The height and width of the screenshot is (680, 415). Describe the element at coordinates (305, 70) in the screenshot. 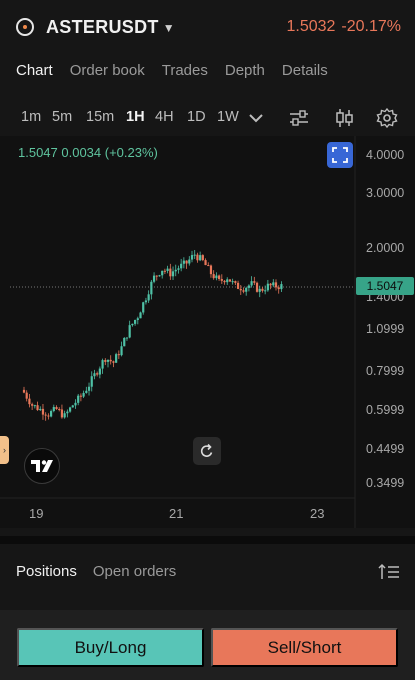

I see `tab-details: Details` at that location.